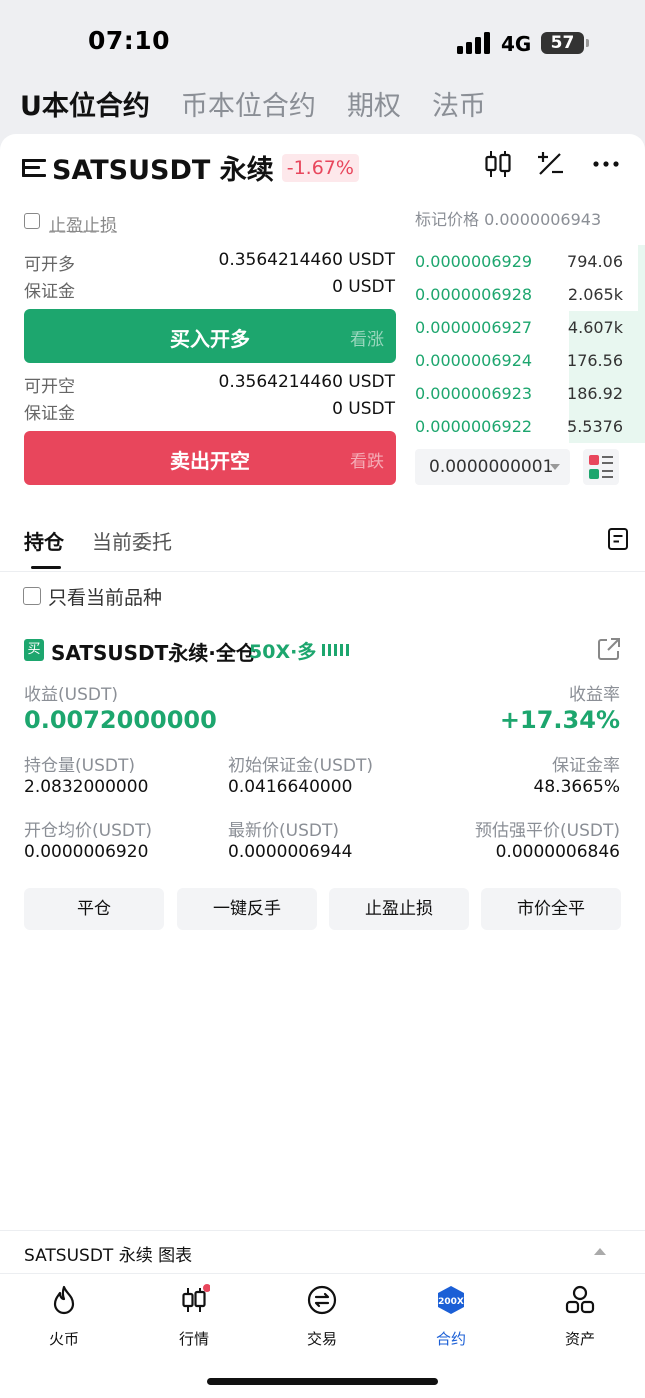 The width and height of the screenshot is (645, 1398). What do you see at coordinates (322, 1273) in the screenshot?
I see `nav-divider` at bounding box center [322, 1273].